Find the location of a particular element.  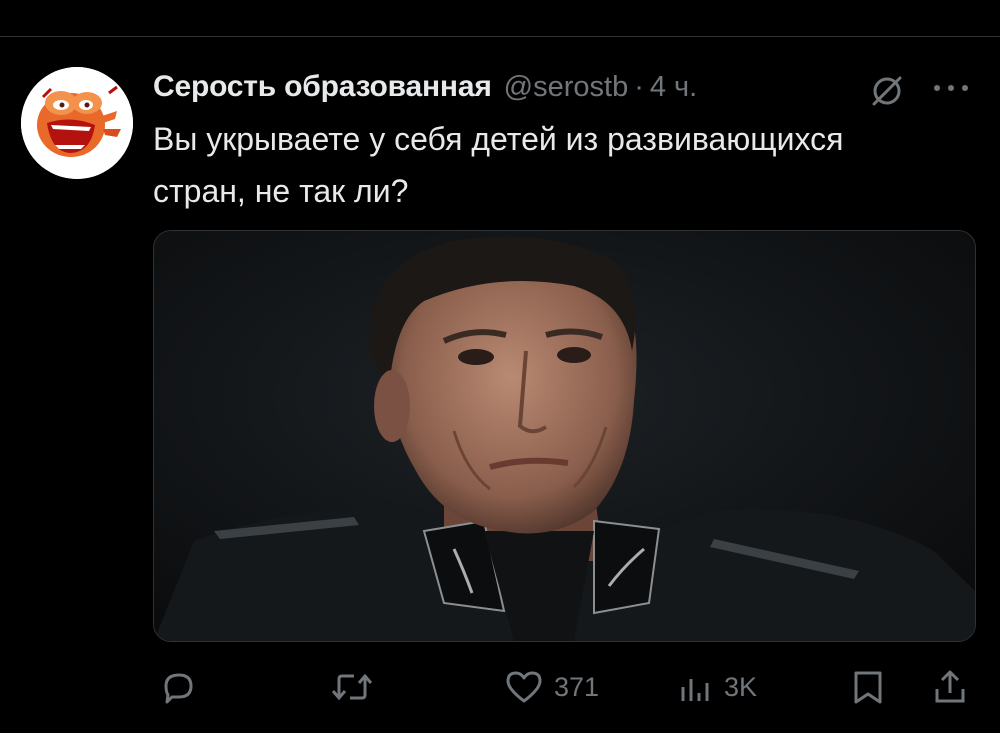

share-button is located at coordinates (950, 687).